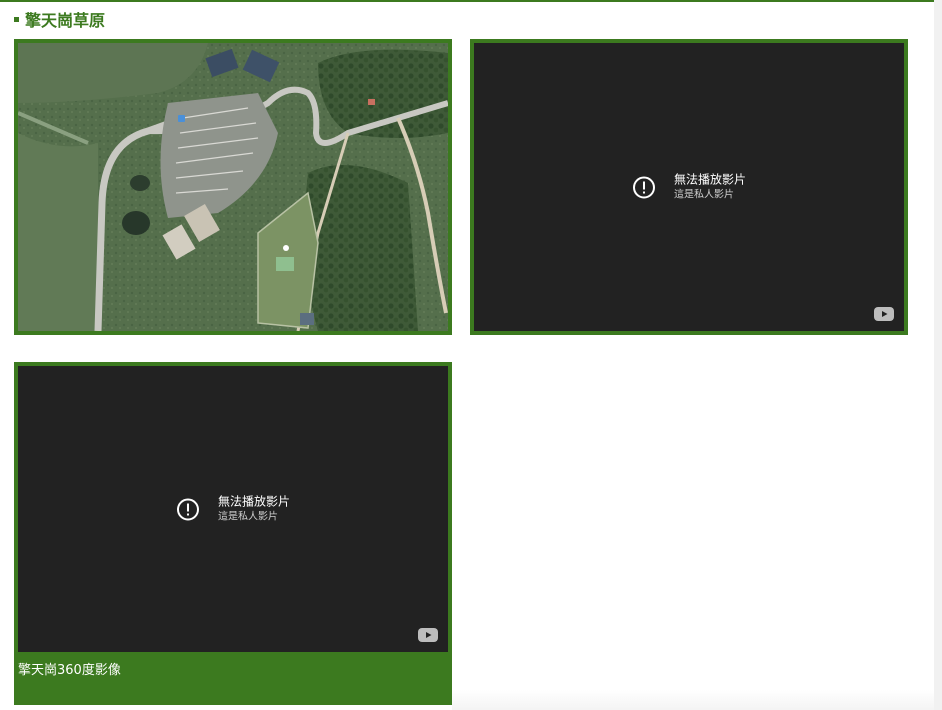  Describe the element at coordinates (693, 700) in the screenshot. I see `bottom-shadow` at that location.